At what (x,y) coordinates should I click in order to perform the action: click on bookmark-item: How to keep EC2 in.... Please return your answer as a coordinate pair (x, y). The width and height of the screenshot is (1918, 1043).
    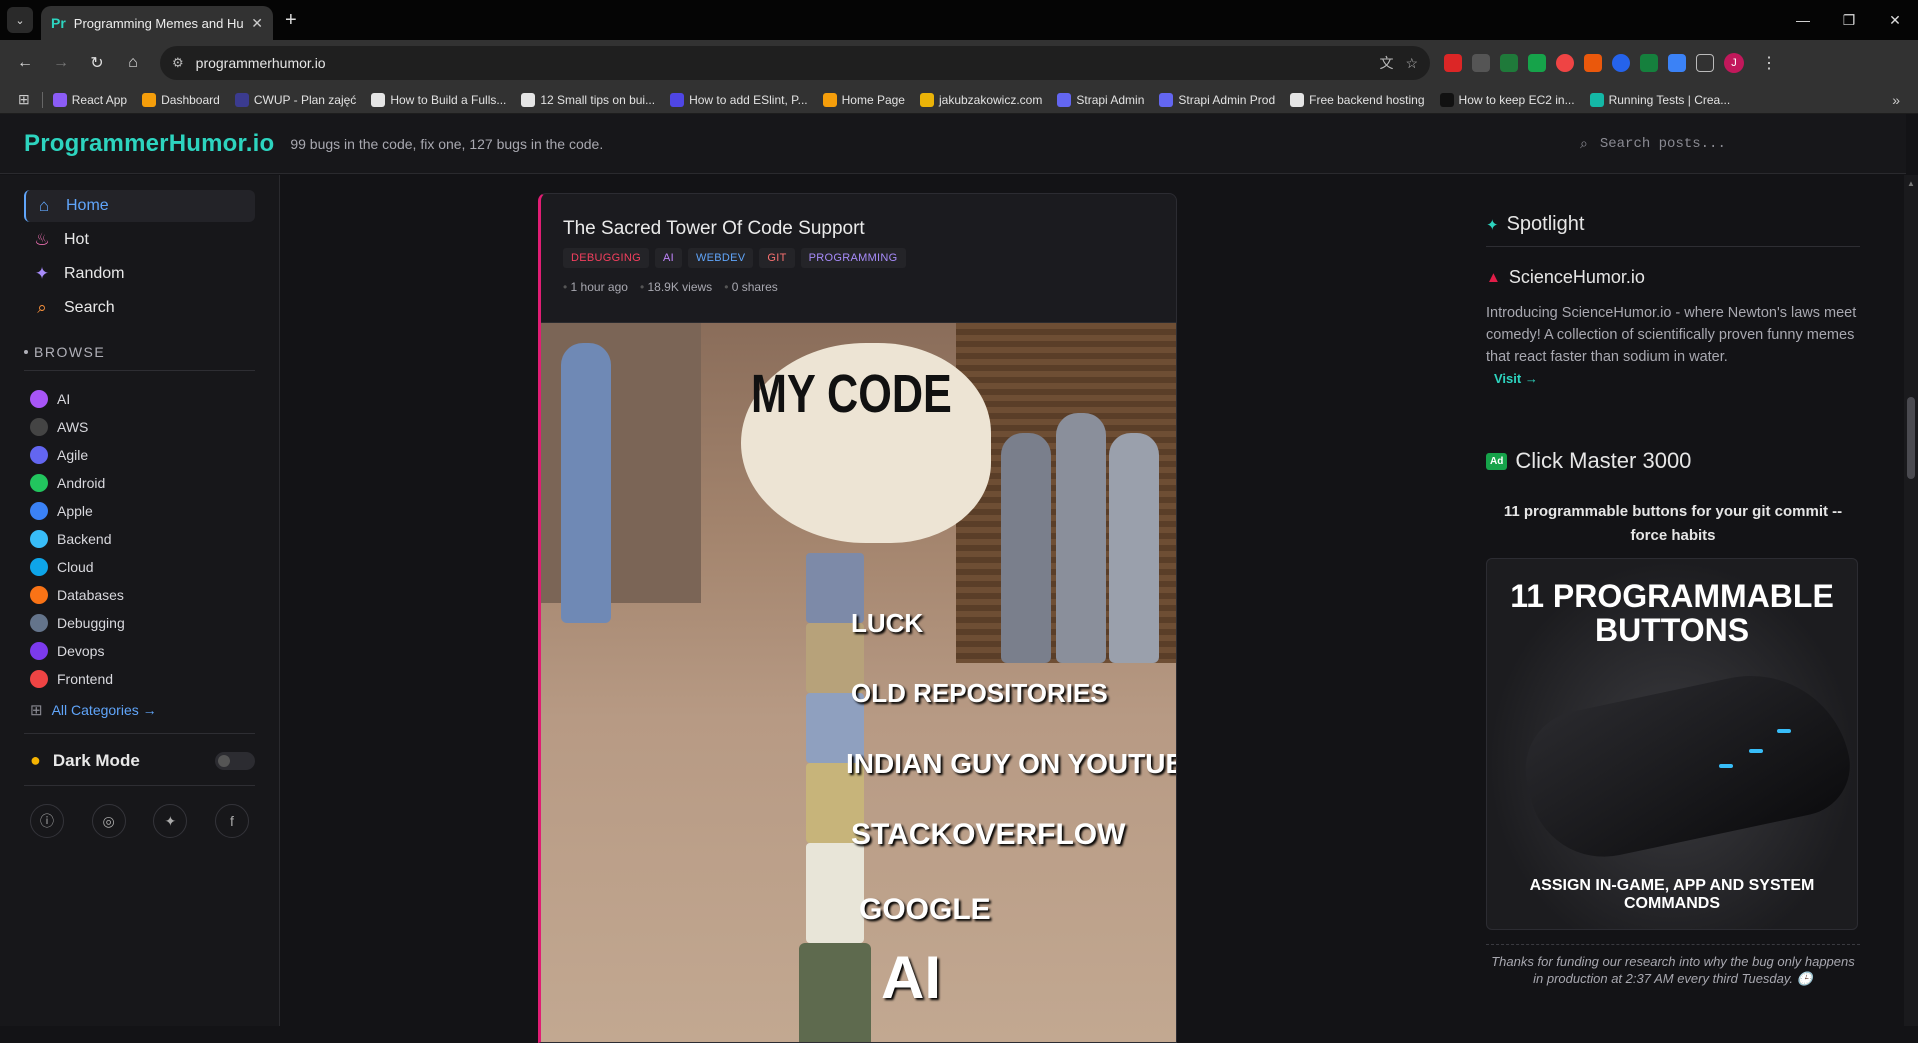
    Looking at the image, I should click on (1507, 99).